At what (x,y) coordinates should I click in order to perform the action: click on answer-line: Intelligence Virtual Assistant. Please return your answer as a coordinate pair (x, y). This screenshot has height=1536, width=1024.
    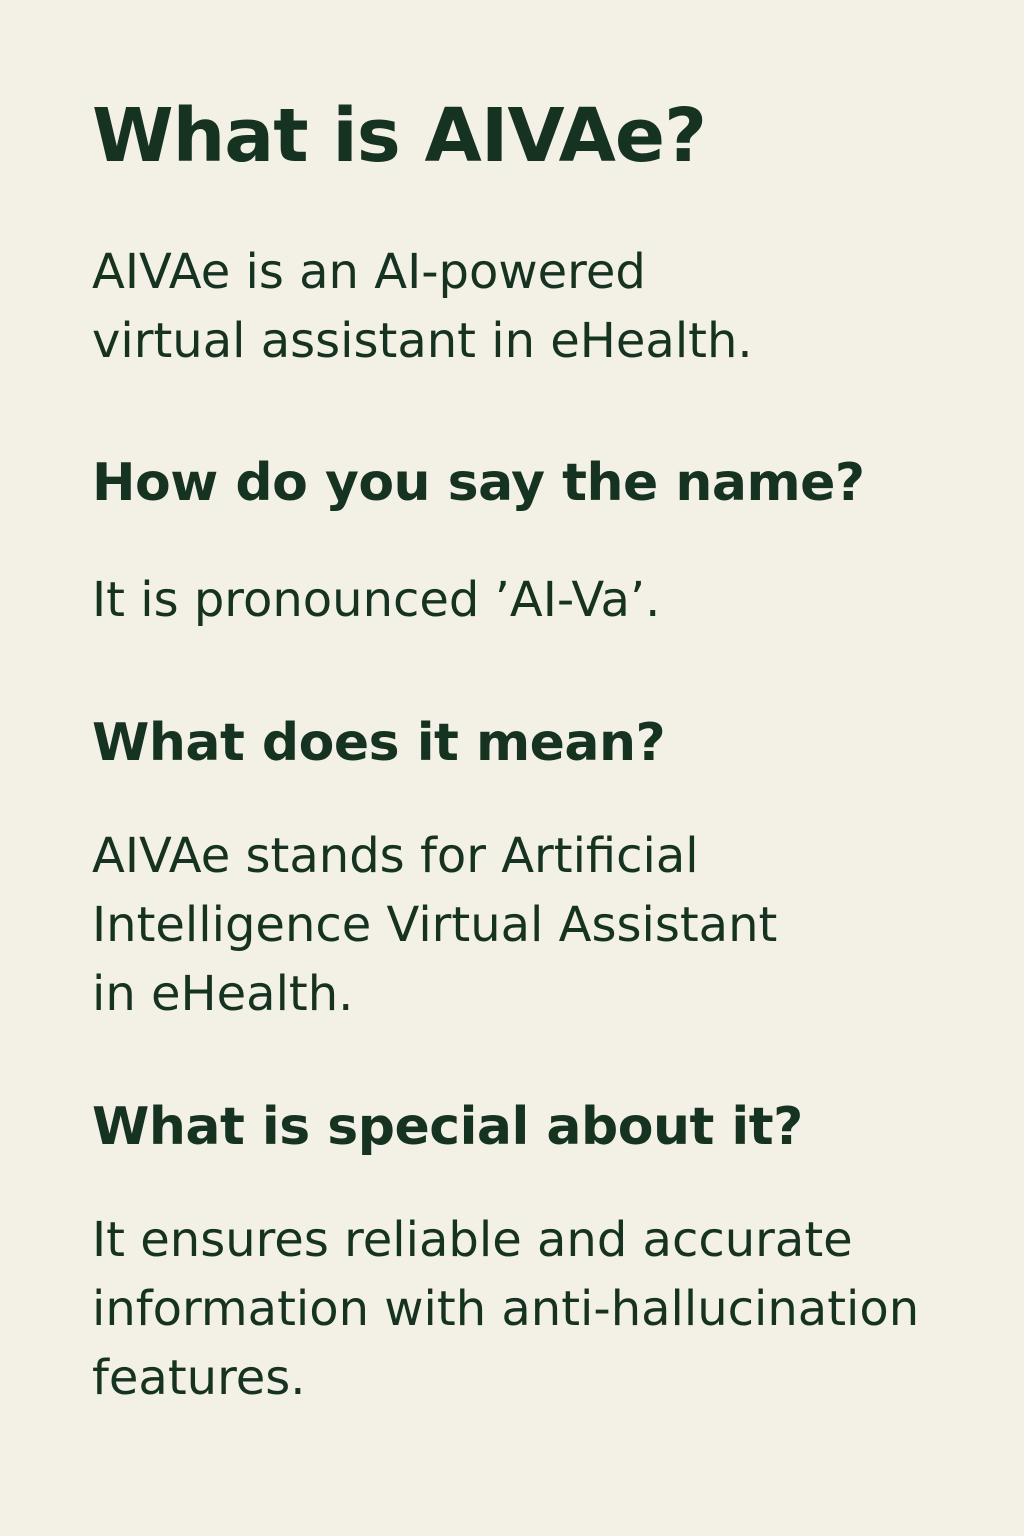
    Looking at the image, I should click on (435, 925).